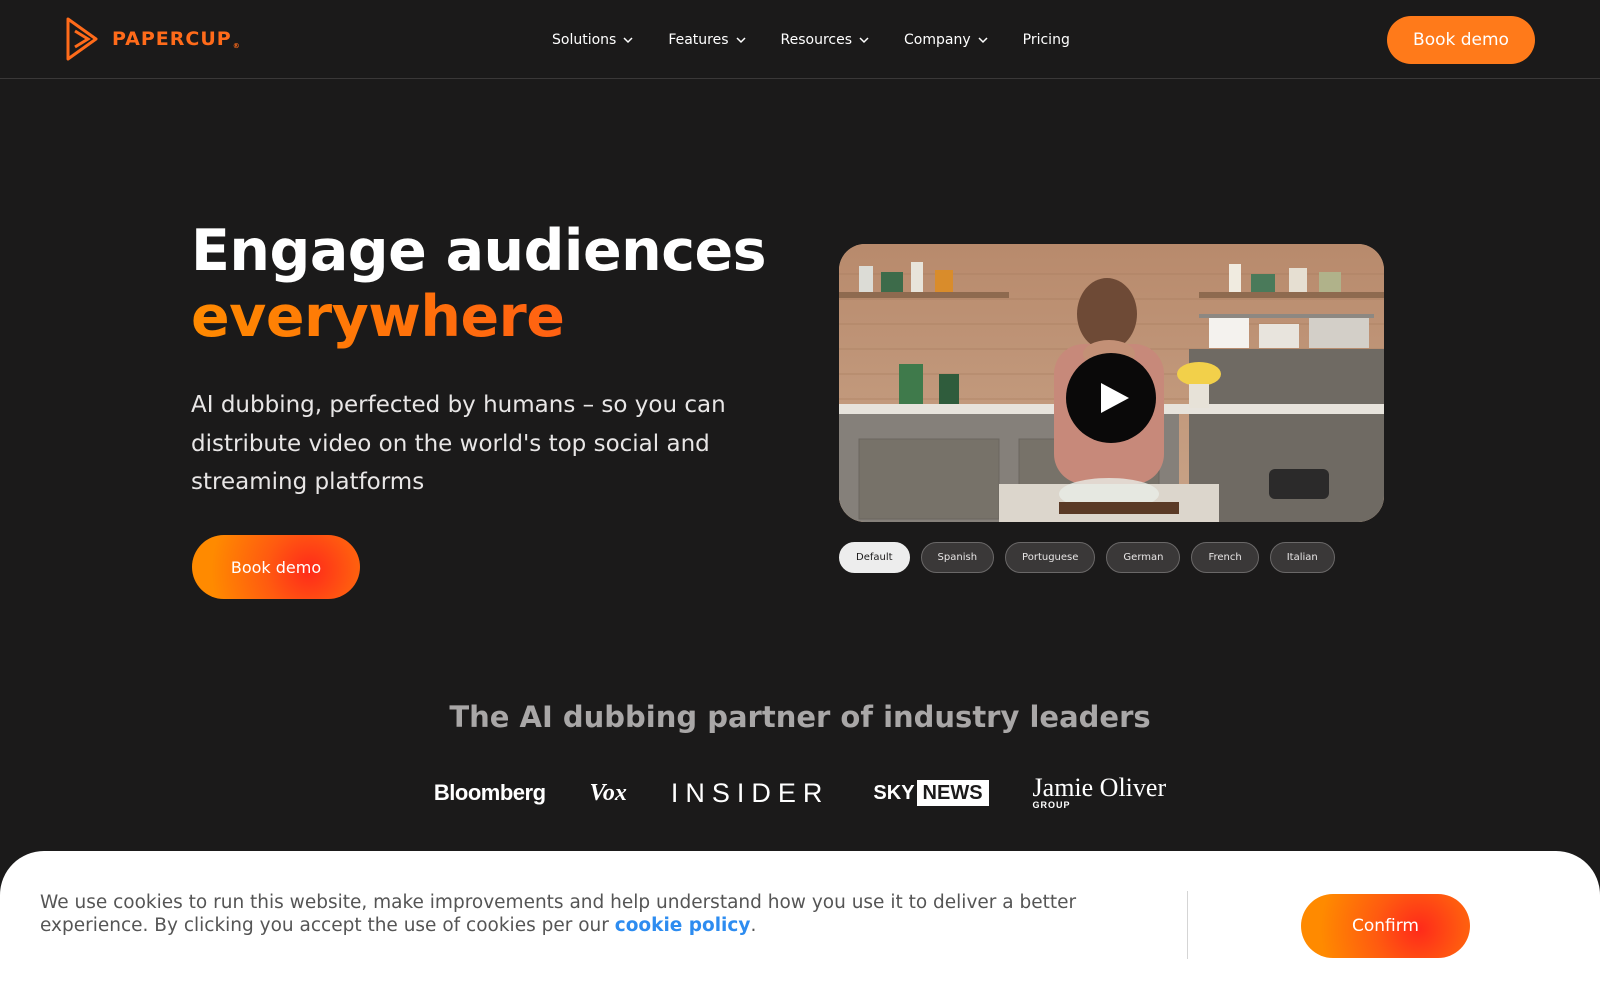 The height and width of the screenshot is (1000, 1600). I want to click on menu-label: Features, so click(698, 39).